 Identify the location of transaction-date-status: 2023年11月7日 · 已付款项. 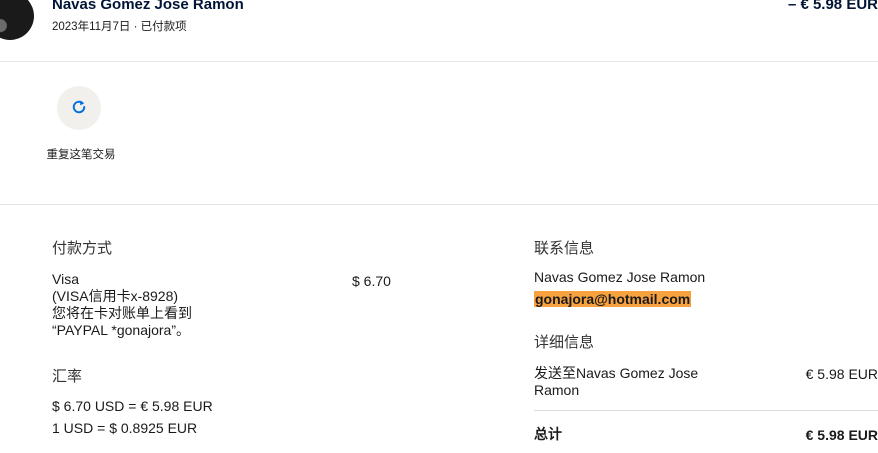
(119, 27).